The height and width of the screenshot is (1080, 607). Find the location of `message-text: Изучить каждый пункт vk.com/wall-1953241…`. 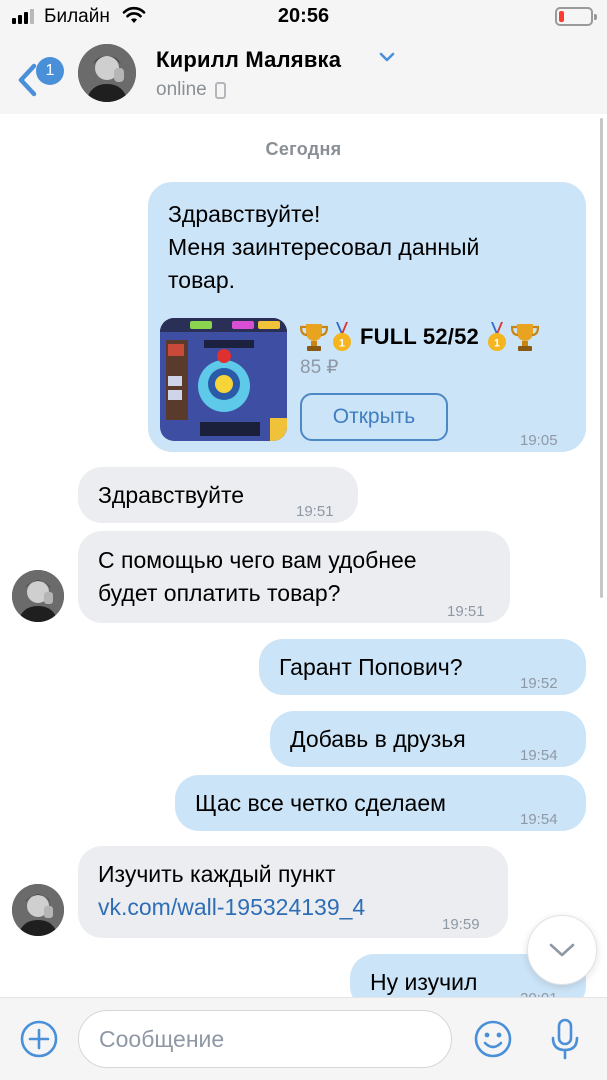

message-text: Изучить каждый пункт vk.com/wall-1953241… is located at coordinates (231, 891).